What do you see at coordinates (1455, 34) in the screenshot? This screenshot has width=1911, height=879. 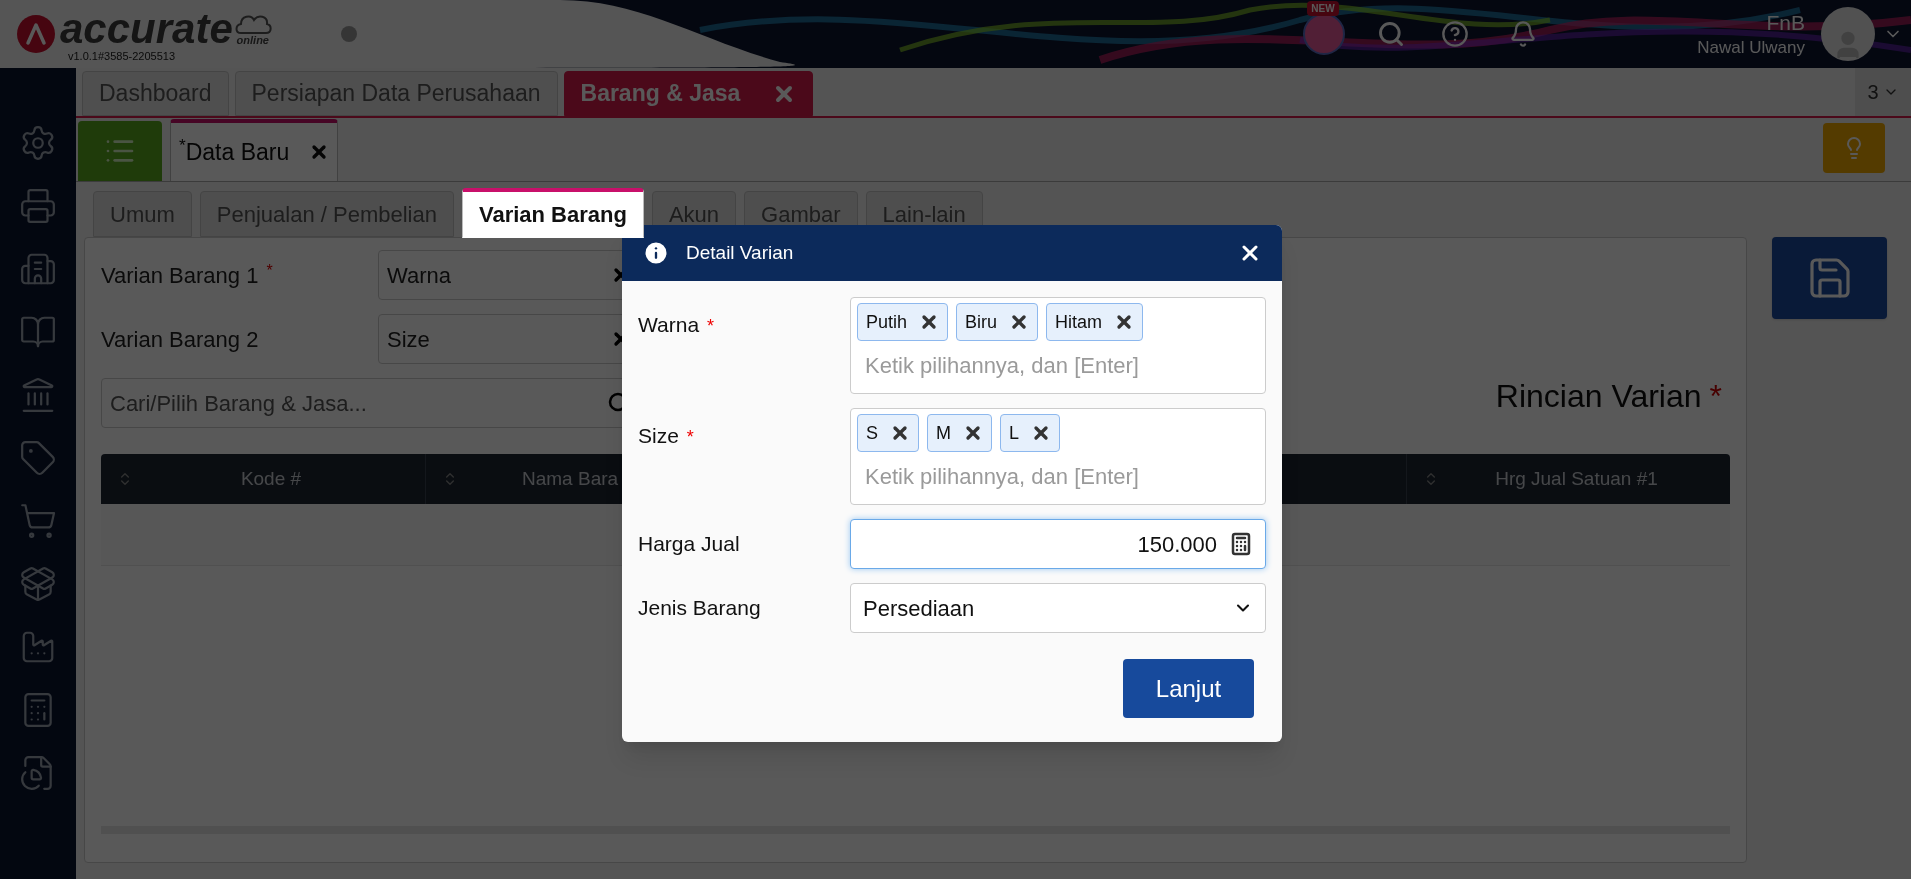 I see `help-icon` at bounding box center [1455, 34].